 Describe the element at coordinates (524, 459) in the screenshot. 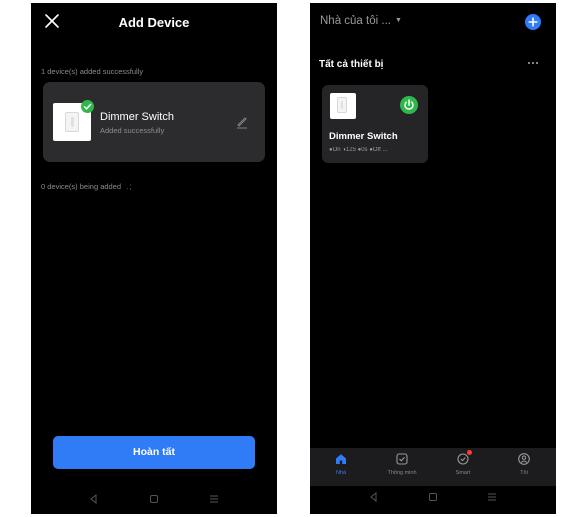

I see `profile-icon` at that location.